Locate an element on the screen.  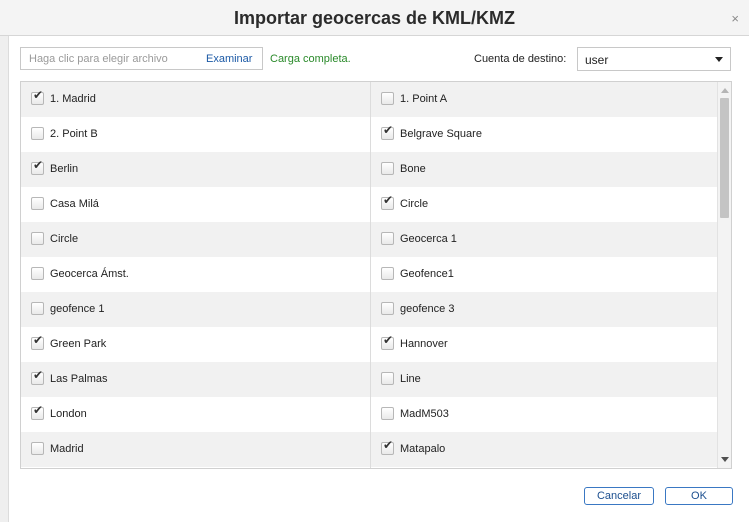
scrollbar is located at coordinates (724, 275).